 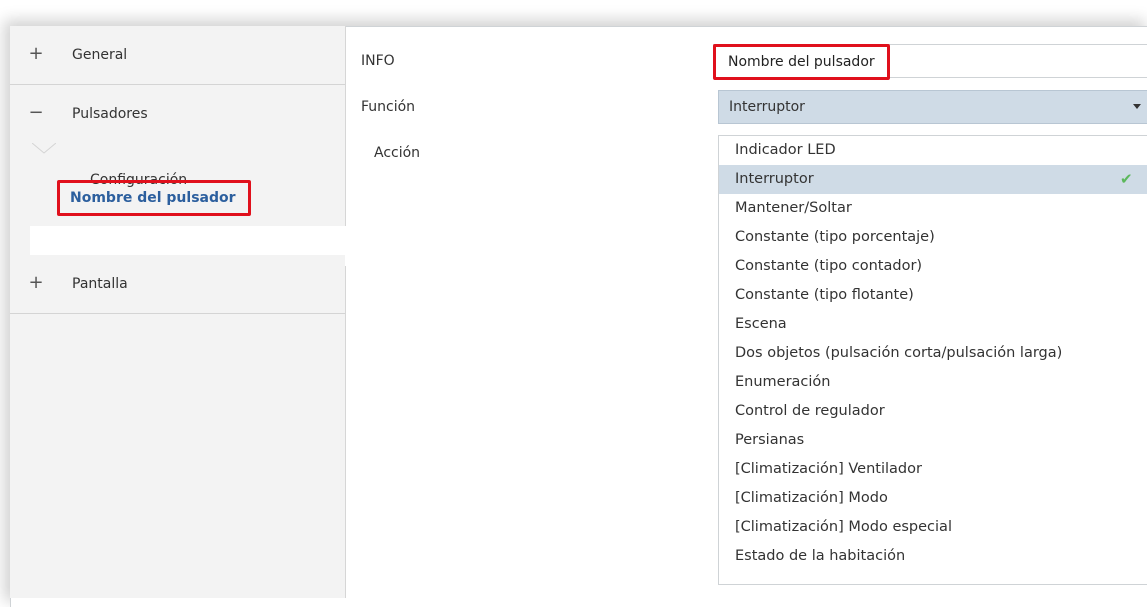 I want to click on chevron-down-icon, so click(x=1137, y=106).